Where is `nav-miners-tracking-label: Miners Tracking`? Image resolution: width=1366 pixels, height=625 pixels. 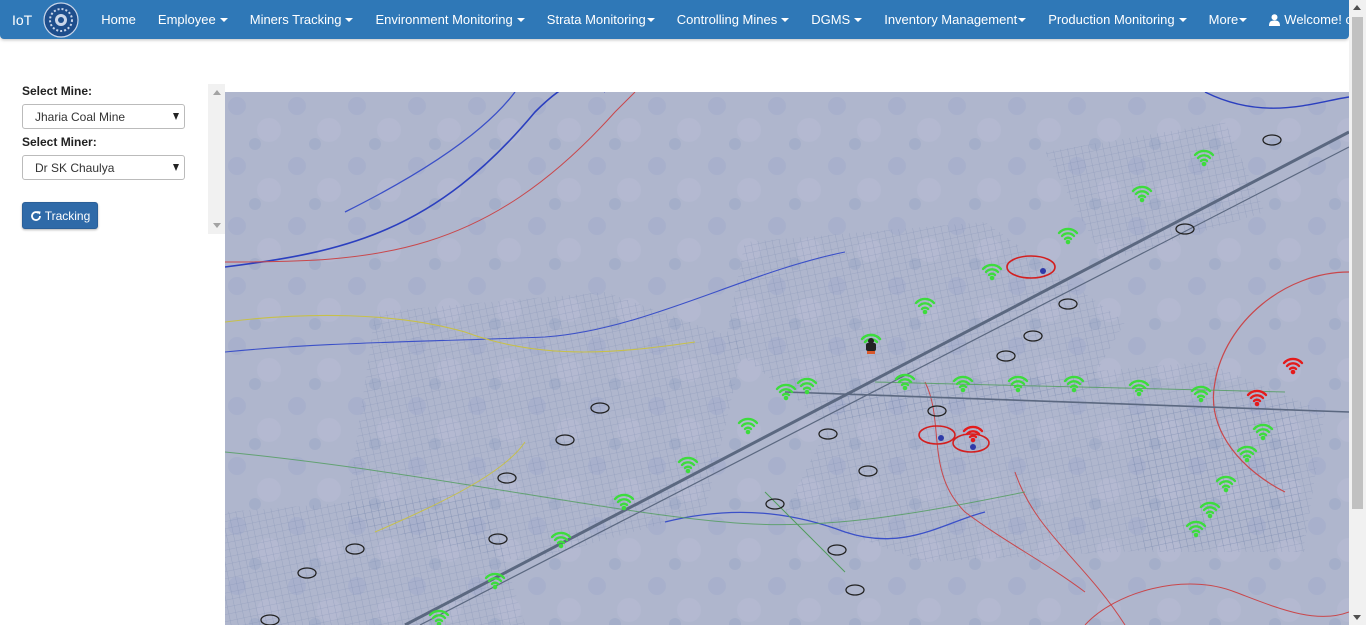 nav-miners-tracking-label: Miners Tracking is located at coordinates (295, 19).